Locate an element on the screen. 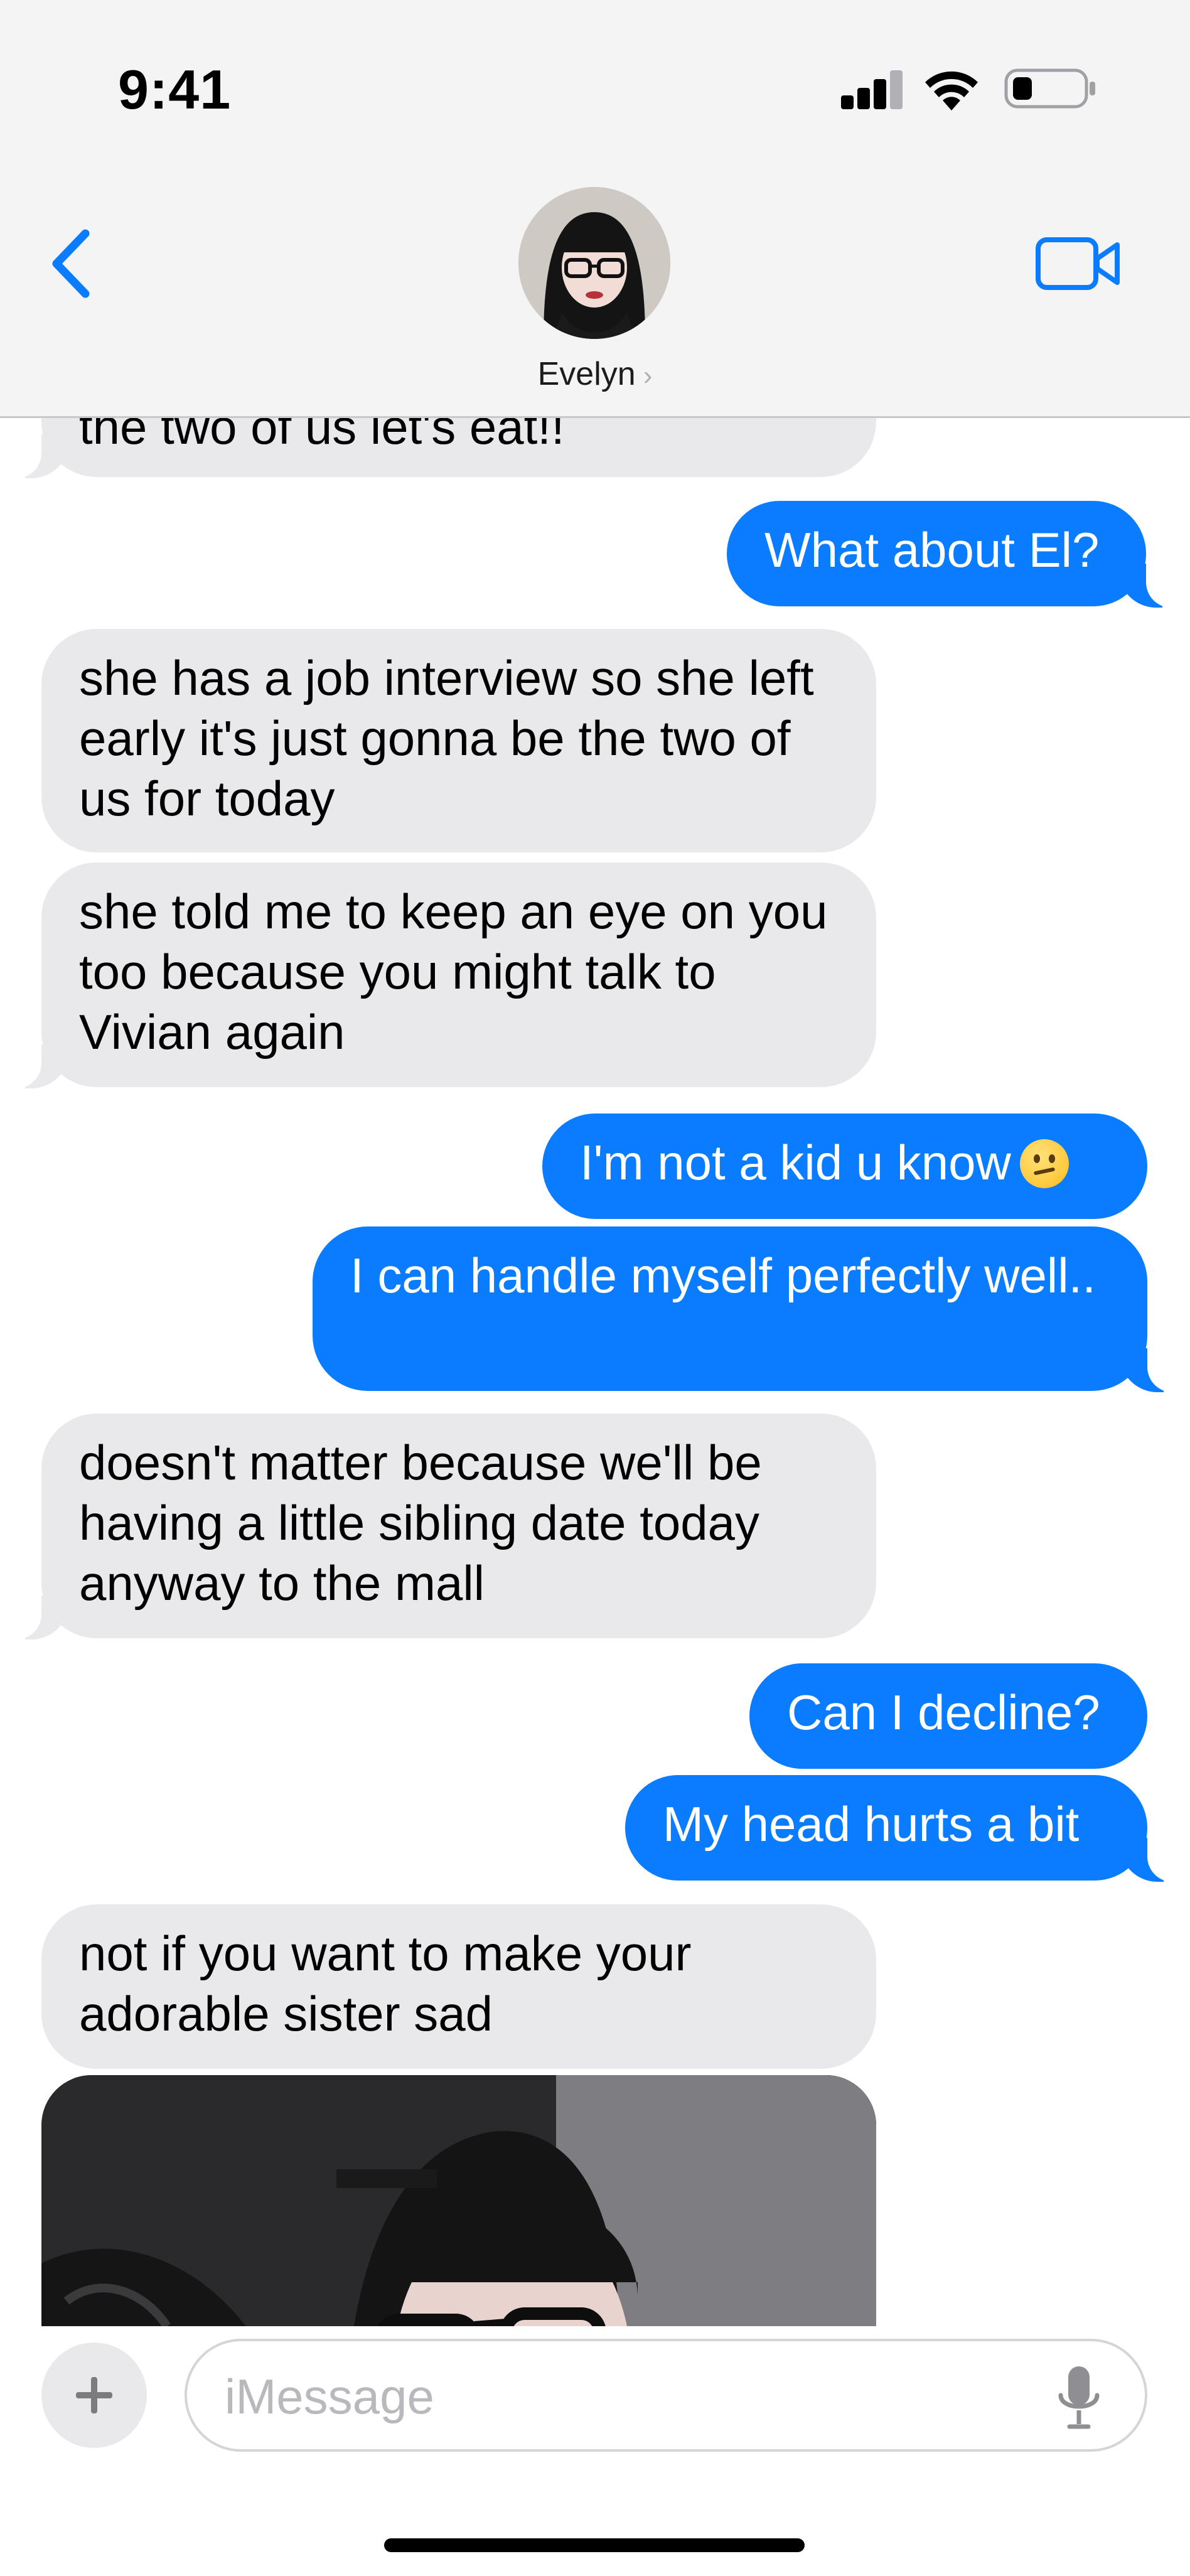 The image size is (1190, 2576). cellular-signal-icon is located at coordinates (872, 89).